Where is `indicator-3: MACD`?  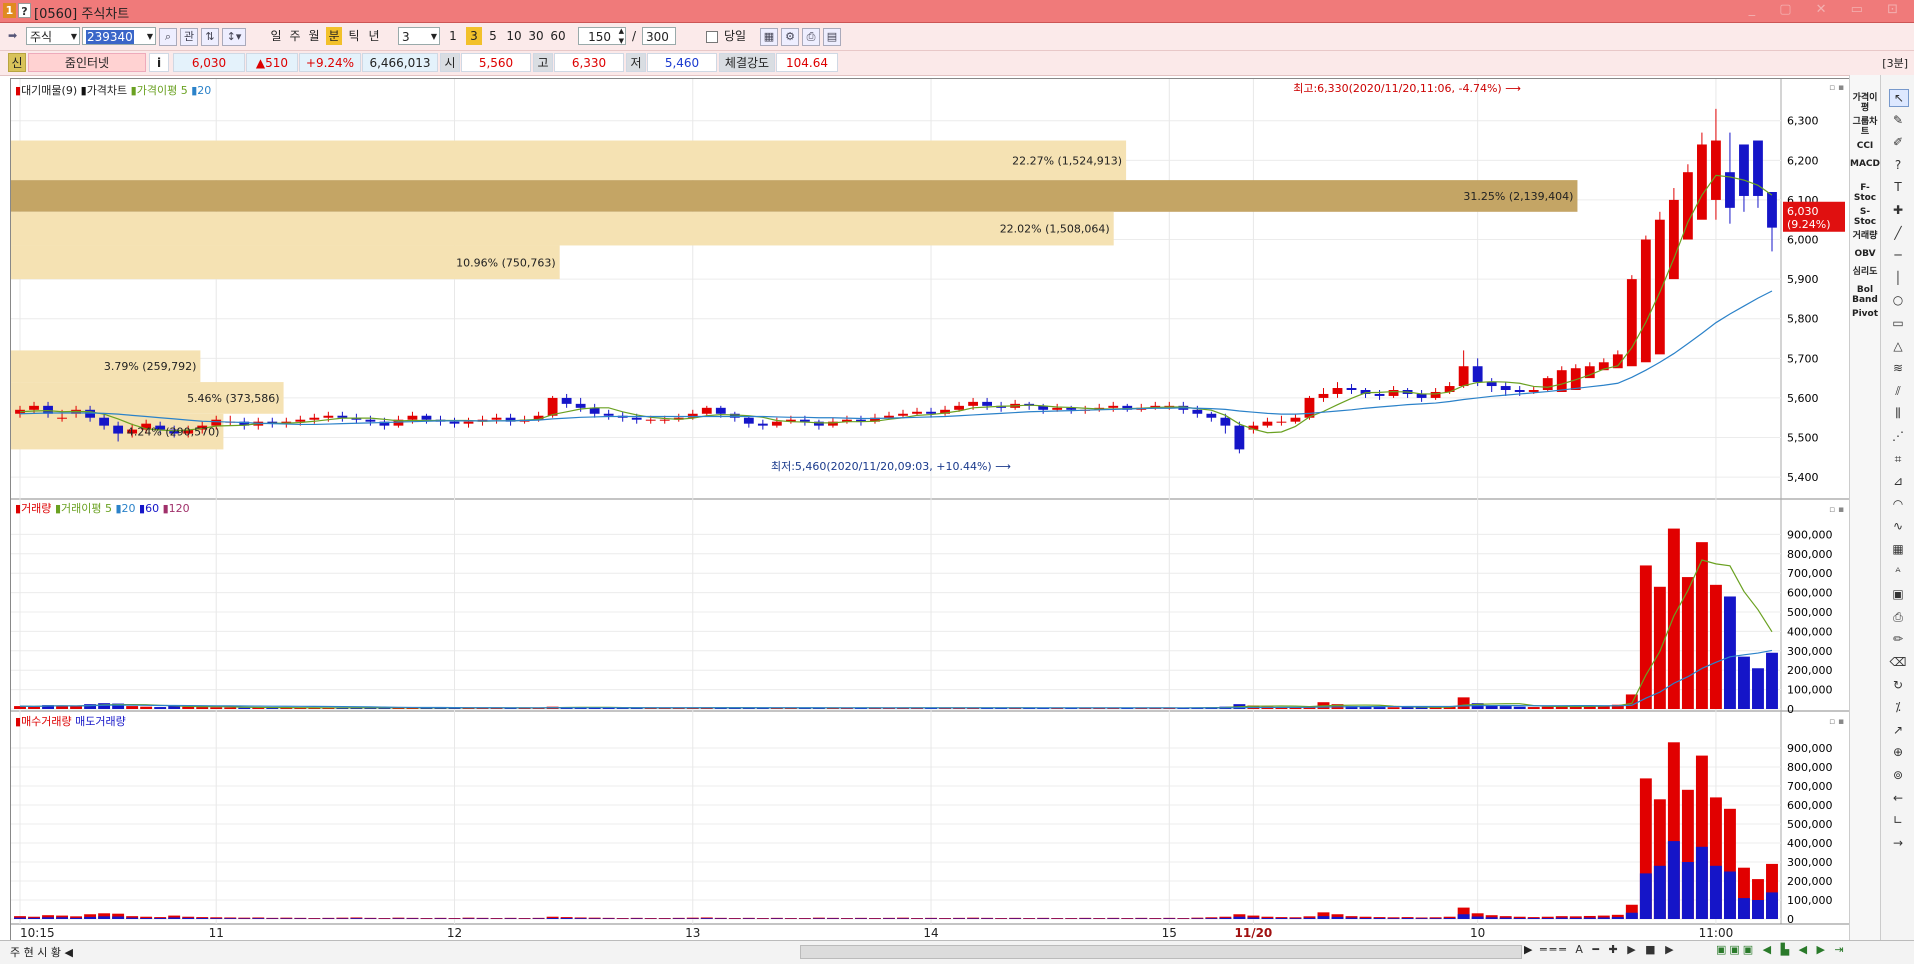 indicator-3: MACD is located at coordinates (1865, 164).